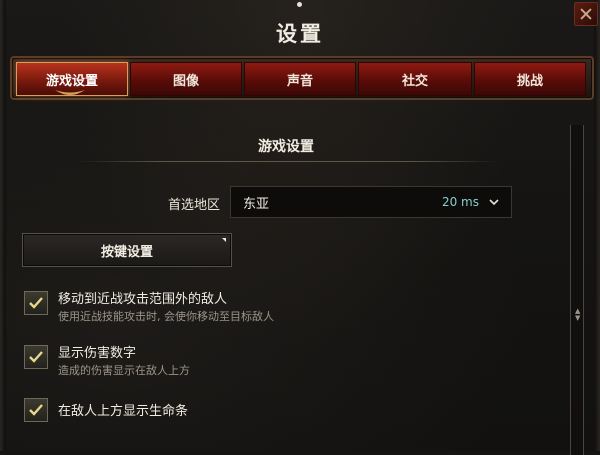 This screenshot has width=600, height=455. I want to click on checkbox-damage-numbers, so click(36, 357).